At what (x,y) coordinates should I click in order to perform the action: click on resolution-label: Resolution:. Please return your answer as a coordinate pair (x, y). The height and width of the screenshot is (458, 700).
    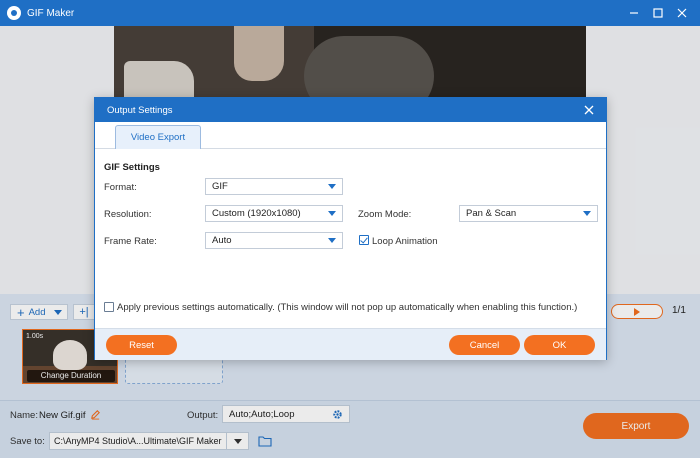
    Looking at the image, I should click on (128, 214).